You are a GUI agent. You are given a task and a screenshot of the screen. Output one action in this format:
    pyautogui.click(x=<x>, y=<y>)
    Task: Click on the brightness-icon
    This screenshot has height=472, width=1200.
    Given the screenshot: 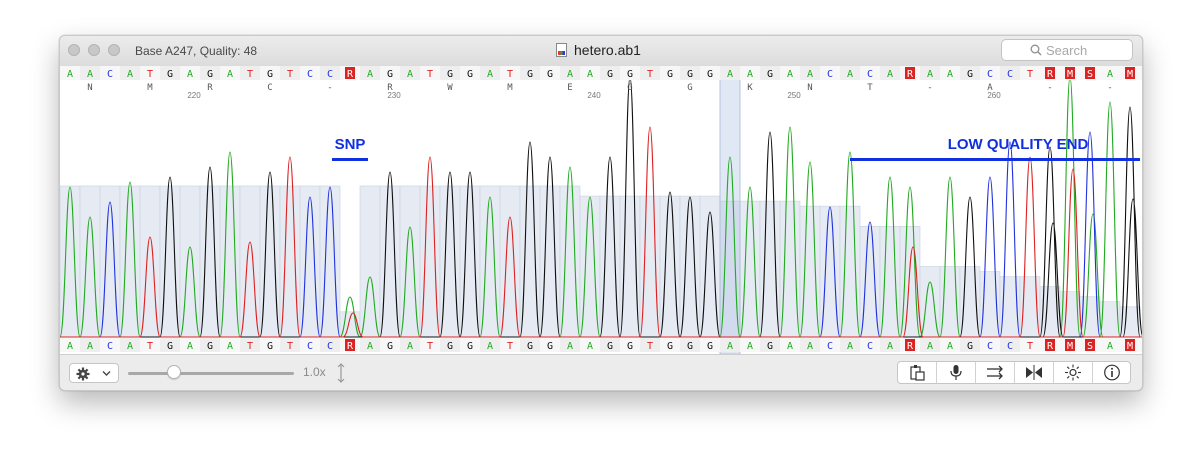 What is the action you would take?
    pyautogui.click(x=1073, y=372)
    